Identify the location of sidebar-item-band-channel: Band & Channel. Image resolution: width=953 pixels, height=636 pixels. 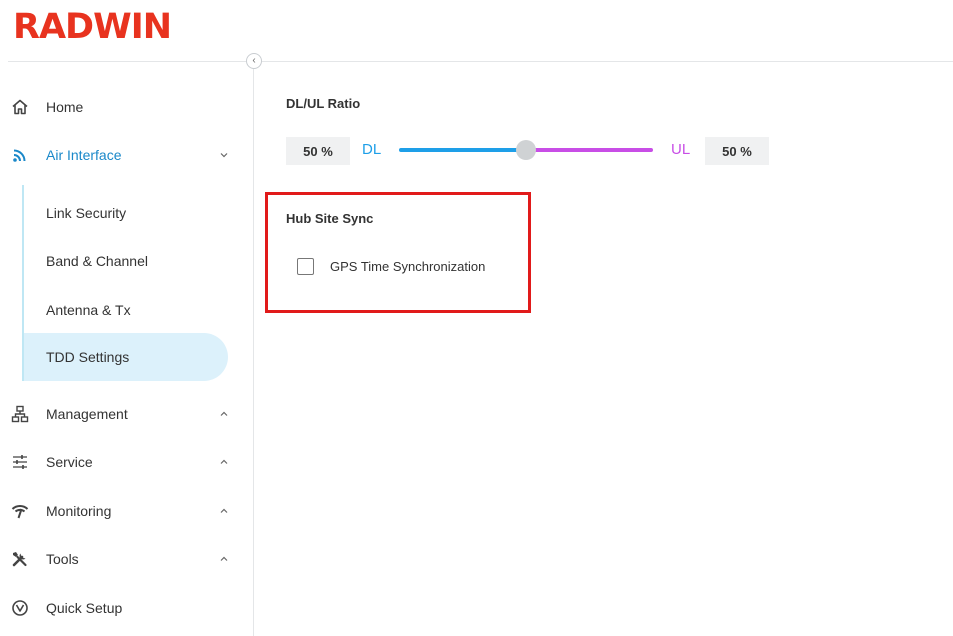
(126, 261).